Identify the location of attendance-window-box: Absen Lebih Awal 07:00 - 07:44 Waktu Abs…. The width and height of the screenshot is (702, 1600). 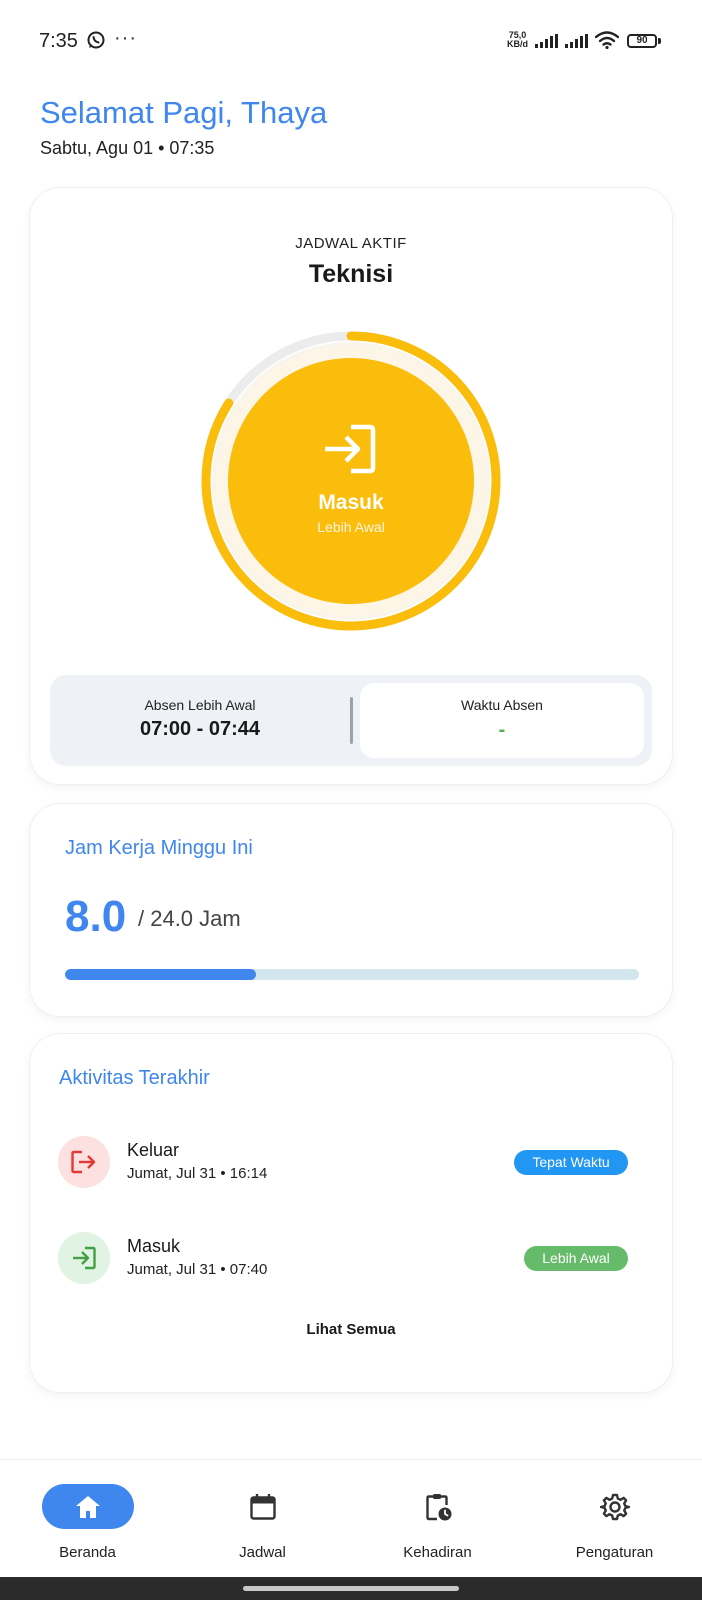
(351, 720).